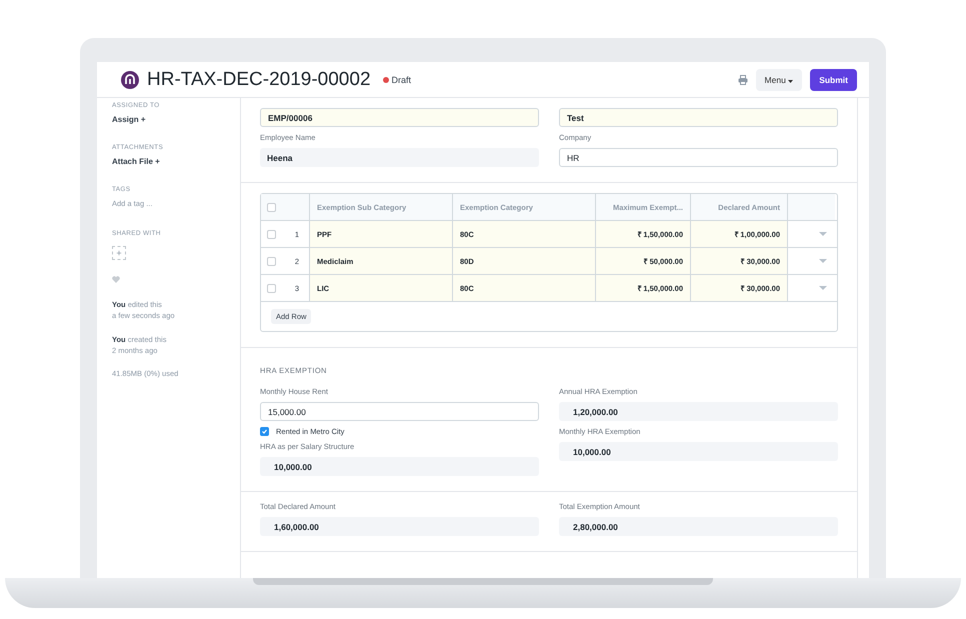 The height and width of the screenshot is (619, 966). I want to click on form-field: Heena, so click(399, 157).